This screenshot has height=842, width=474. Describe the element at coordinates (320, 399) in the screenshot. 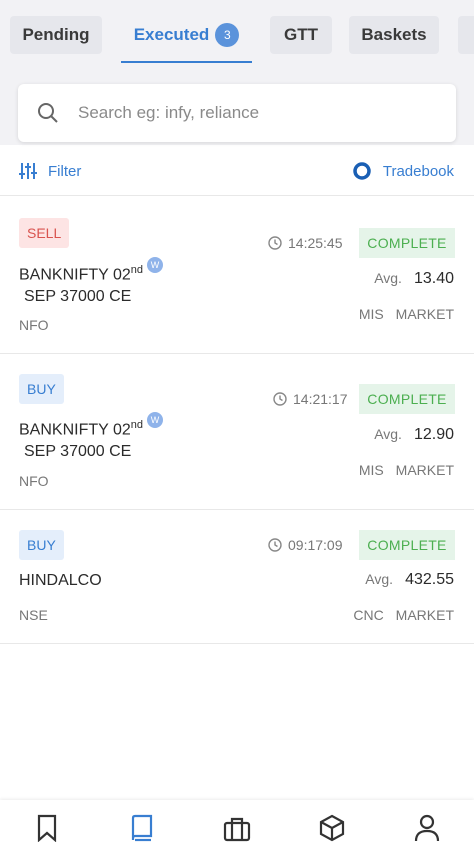

I see `order-time-text: 14:21:17` at that location.